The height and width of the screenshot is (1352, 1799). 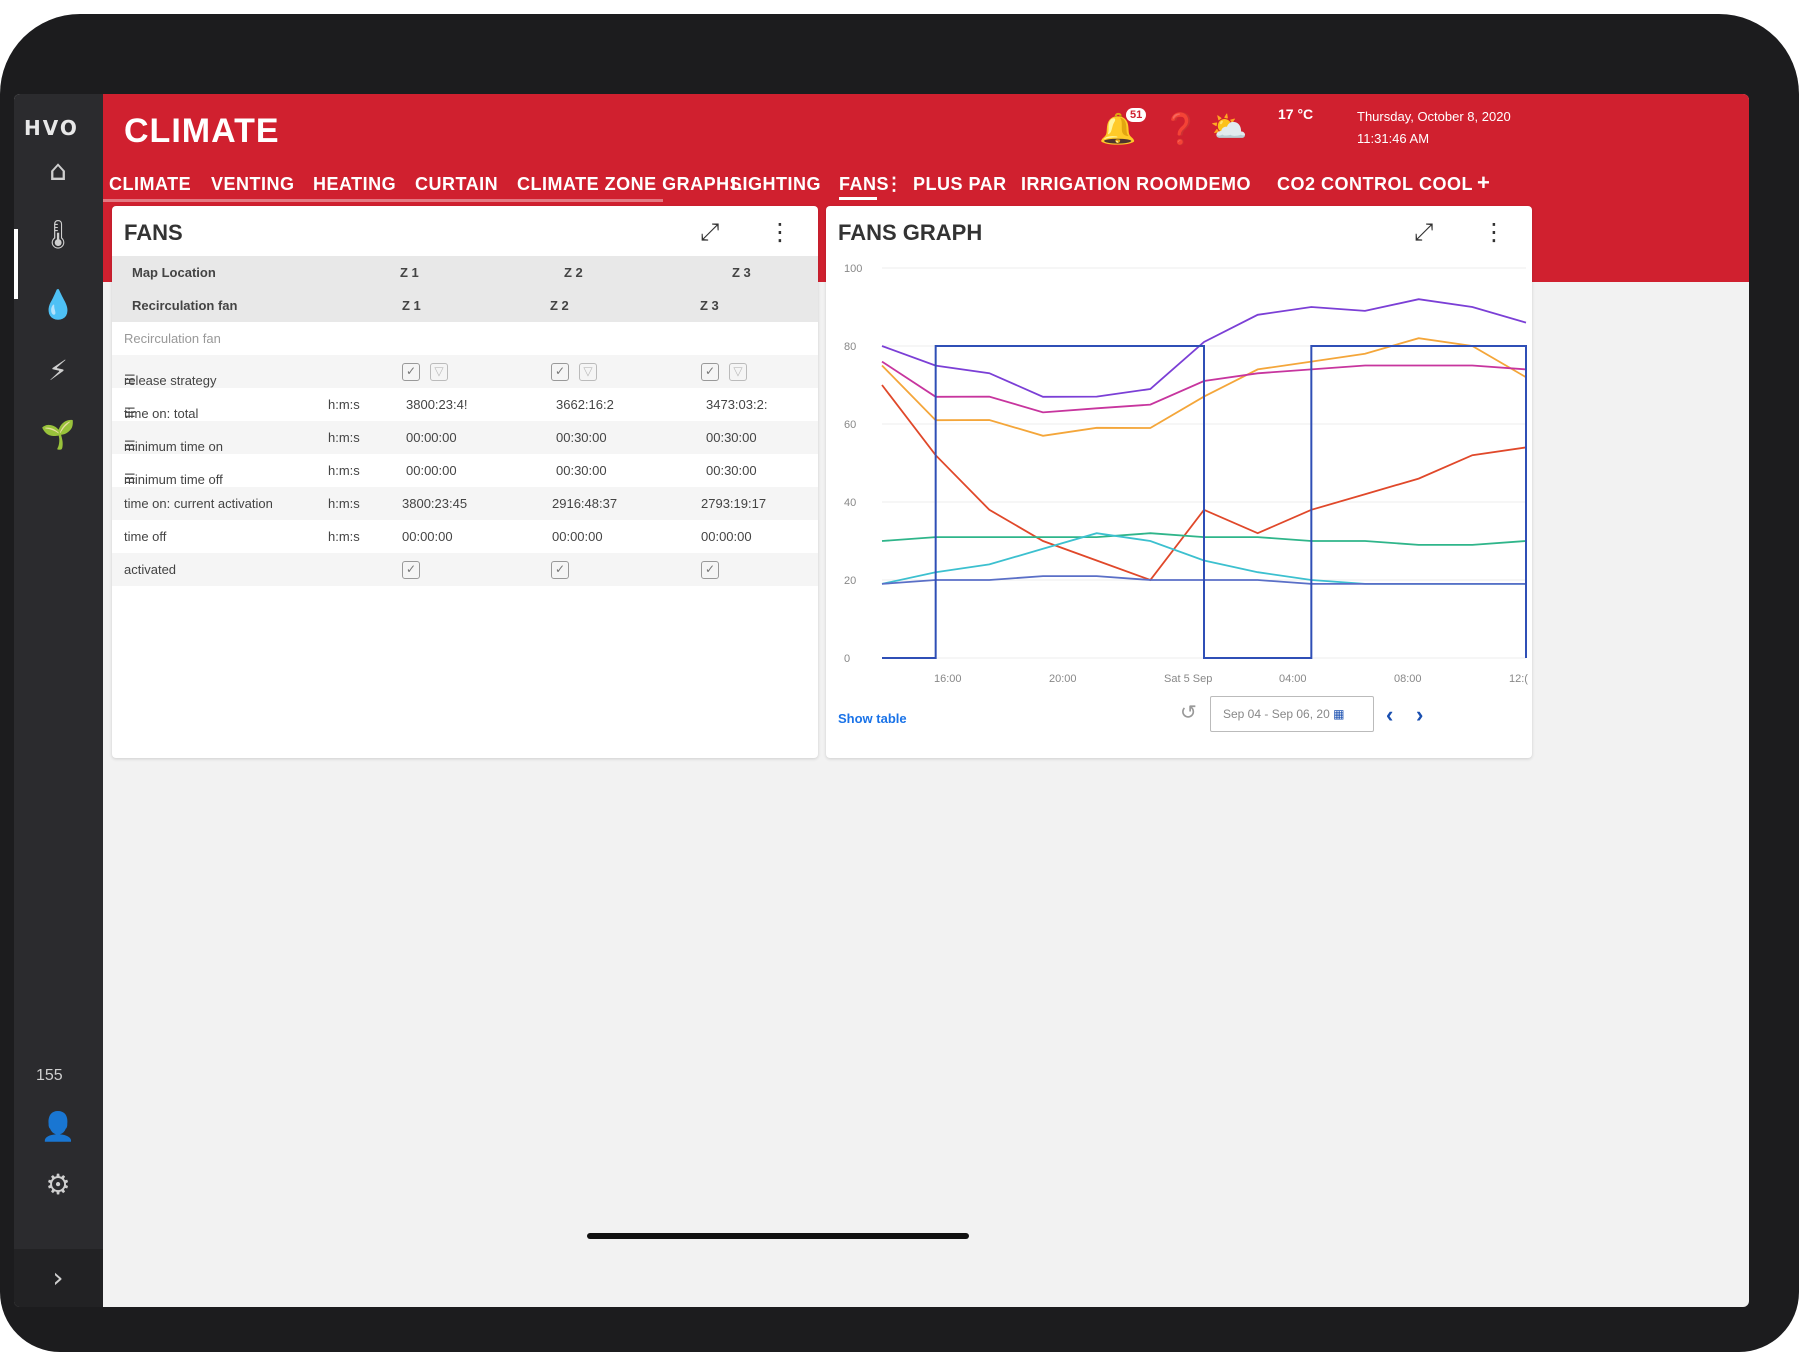 What do you see at coordinates (778, 1236) in the screenshot?
I see `home-indicator` at bounding box center [778, 1236].